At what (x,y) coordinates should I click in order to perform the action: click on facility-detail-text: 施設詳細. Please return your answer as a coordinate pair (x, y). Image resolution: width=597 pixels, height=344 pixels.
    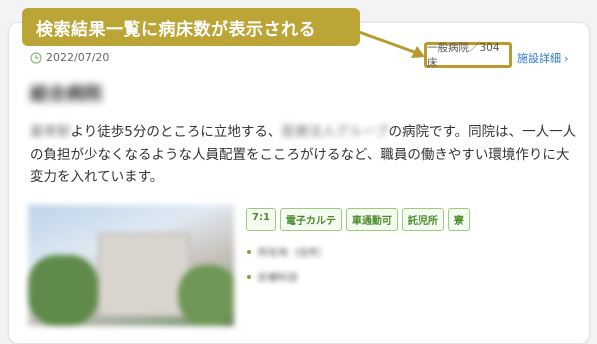
    Looking at the image, I should click on (539, 58).